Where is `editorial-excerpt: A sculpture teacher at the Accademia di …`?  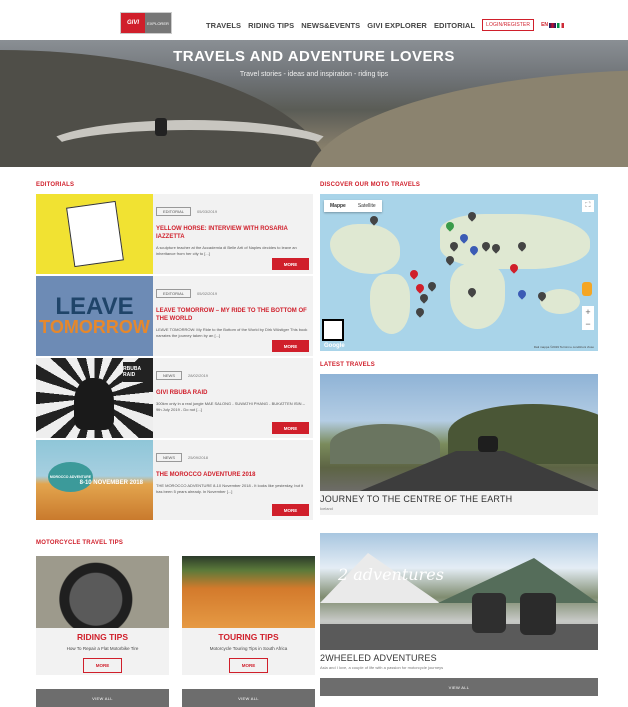 editorial-excerpt: A sculpture teacher at the Accademia di … is located at coordinates (226, 250).